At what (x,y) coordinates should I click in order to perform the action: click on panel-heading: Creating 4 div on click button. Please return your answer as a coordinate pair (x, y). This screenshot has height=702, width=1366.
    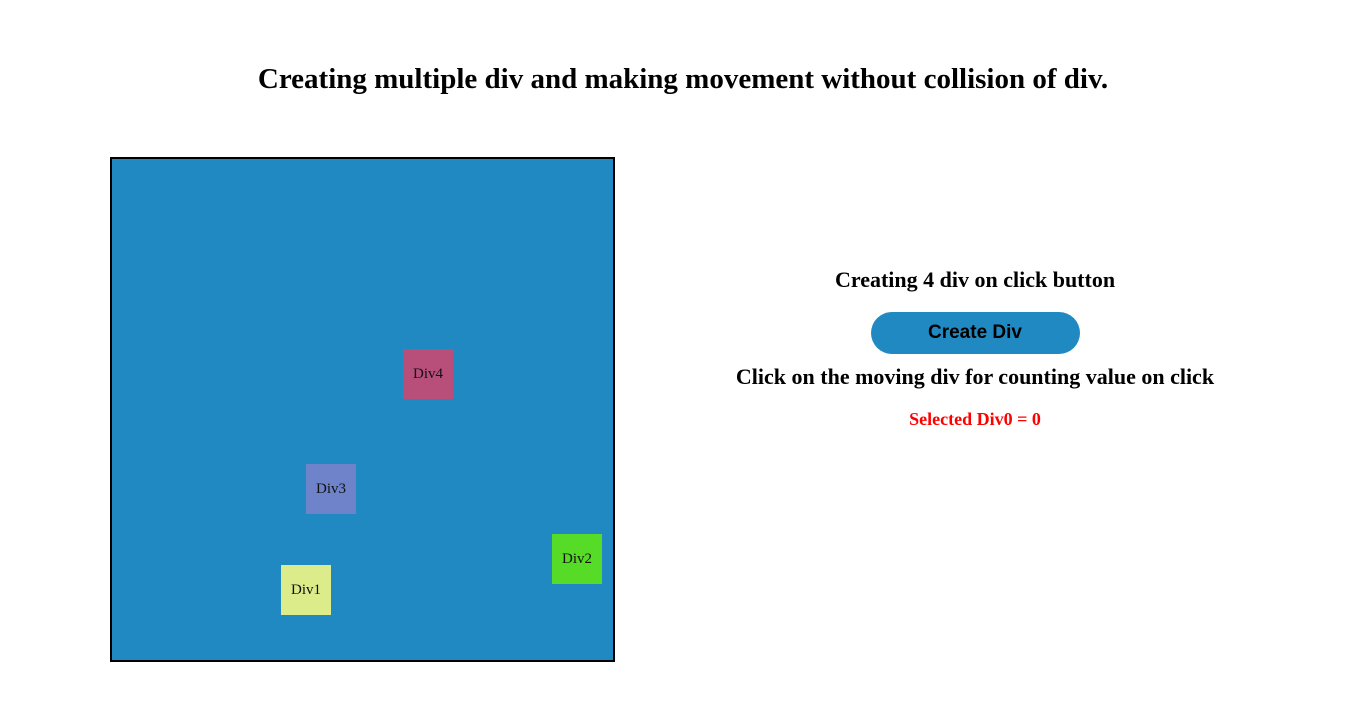
    Looking at the image, I should click on (975, 279).